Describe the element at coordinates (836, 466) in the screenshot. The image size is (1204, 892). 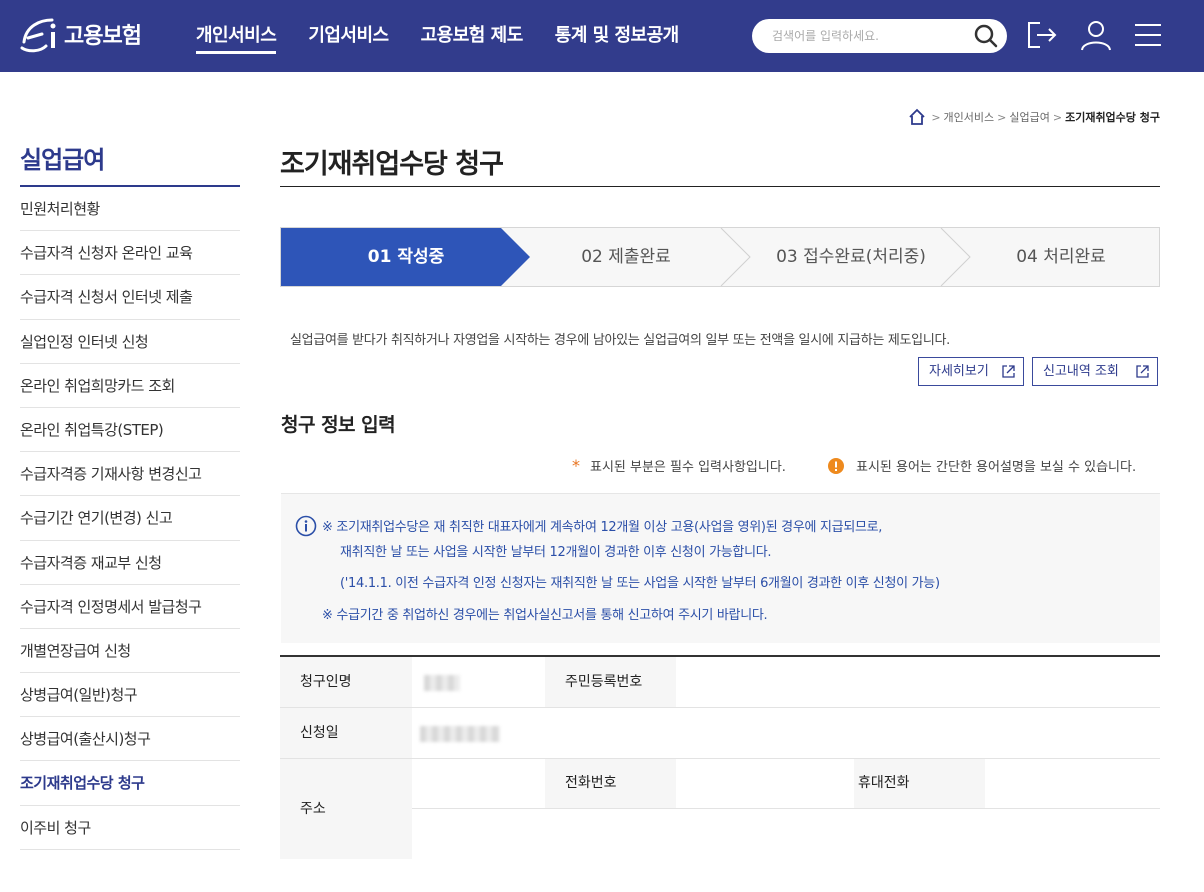
I see `term-info-icon` at that location.